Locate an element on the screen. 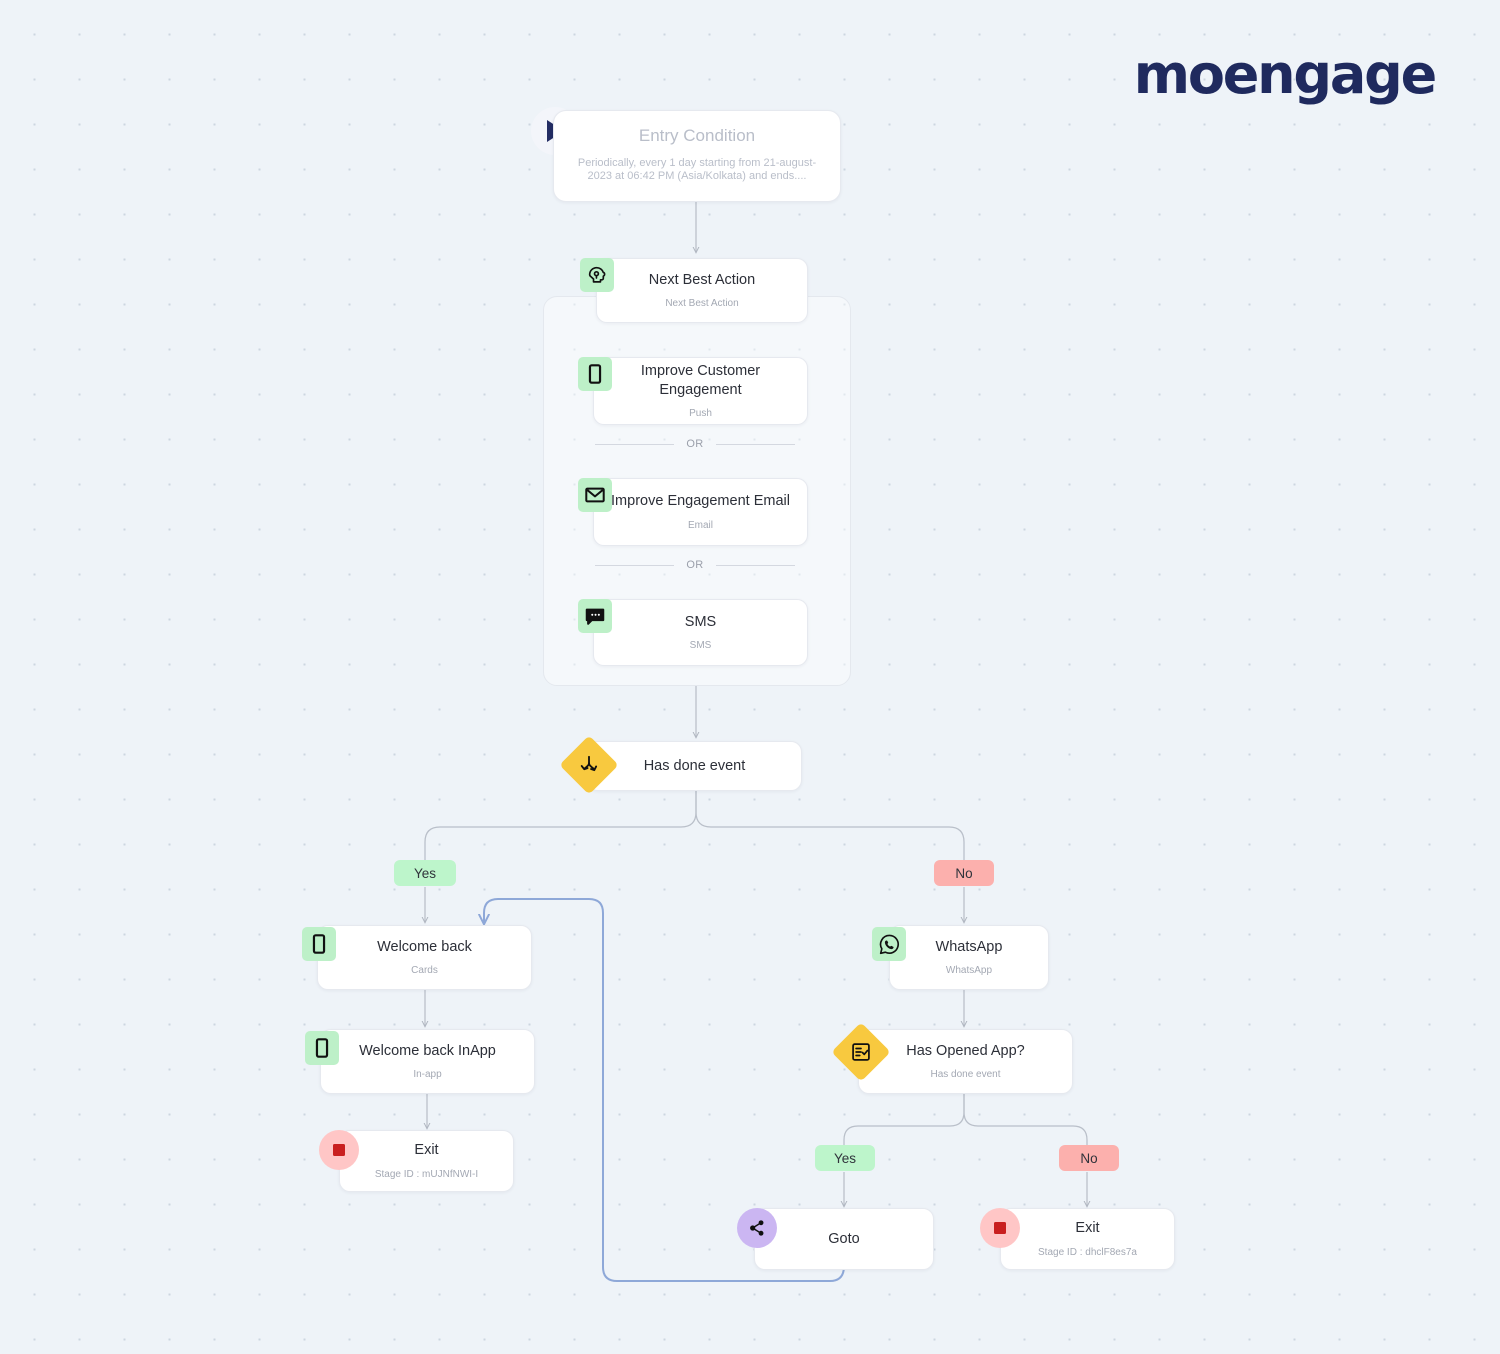 This screenshot has height=1354, width=1500. or-divider-2: OR is located at coordinates (695, 565).